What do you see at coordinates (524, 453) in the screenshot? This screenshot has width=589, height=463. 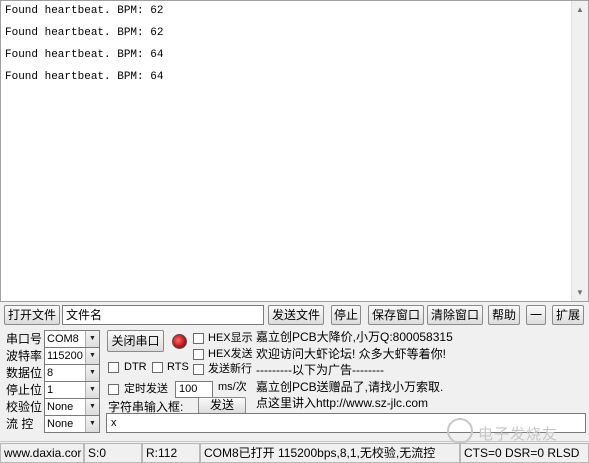 I see `signal-status: CTS=0 DSR=0 RLSD` at bounding box center [524, 453].